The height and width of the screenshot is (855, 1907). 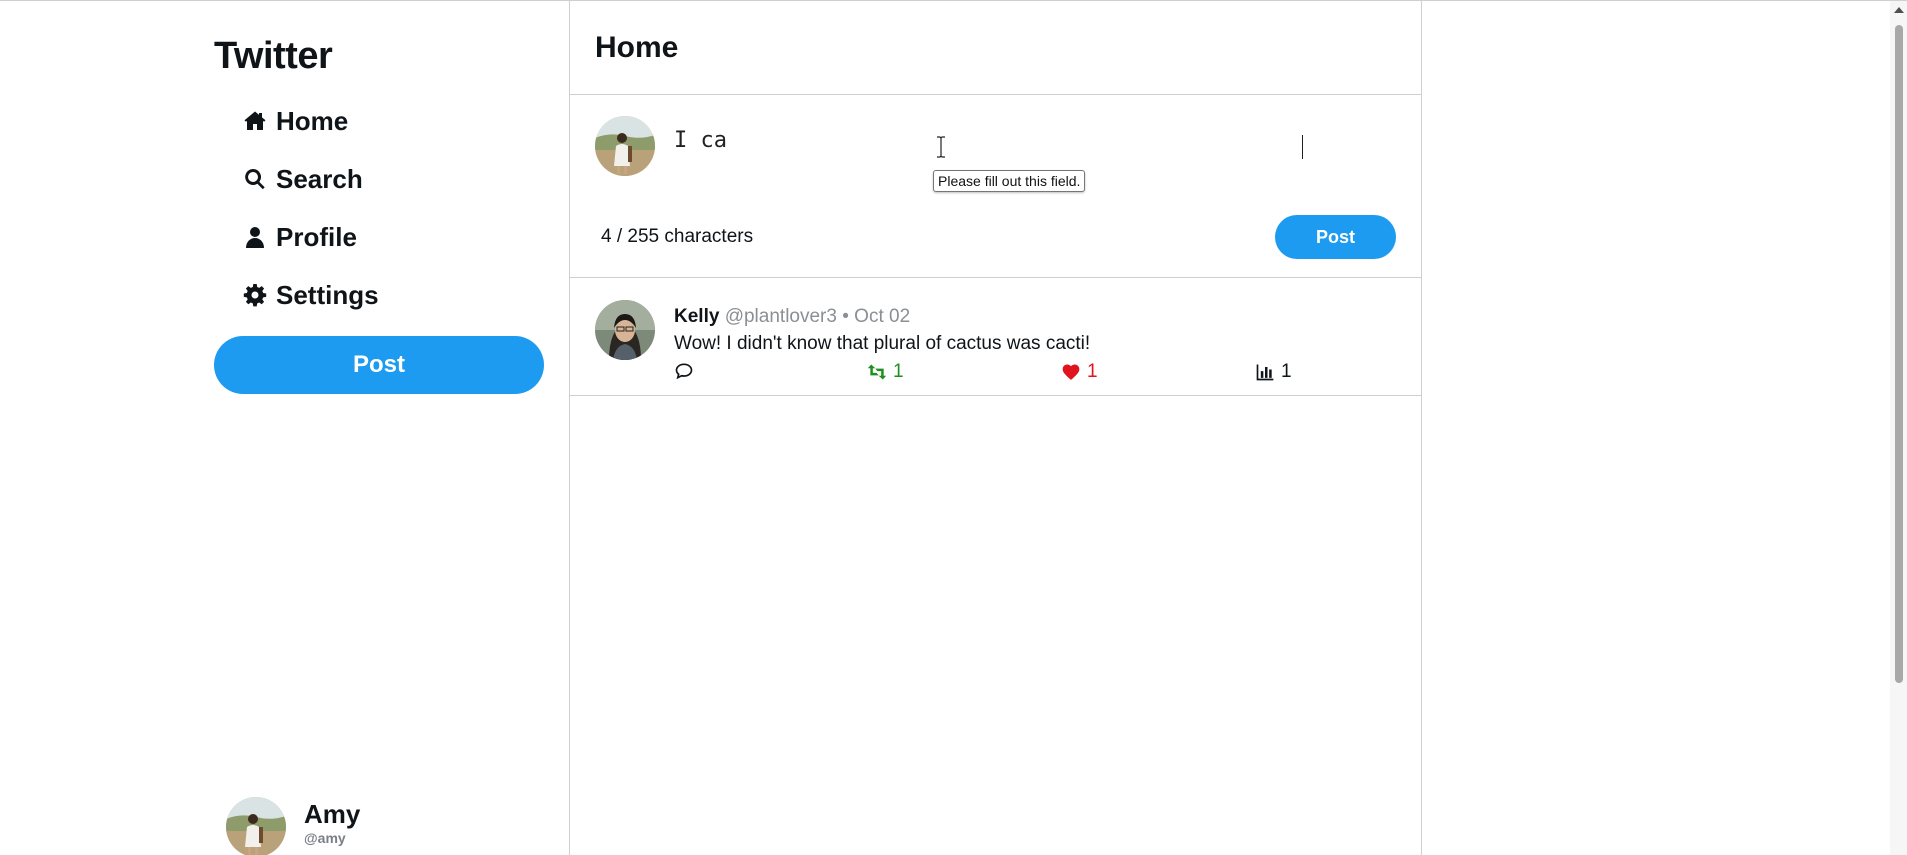 I want to click on nav-label-home: Home, so click(x=312, y=120).